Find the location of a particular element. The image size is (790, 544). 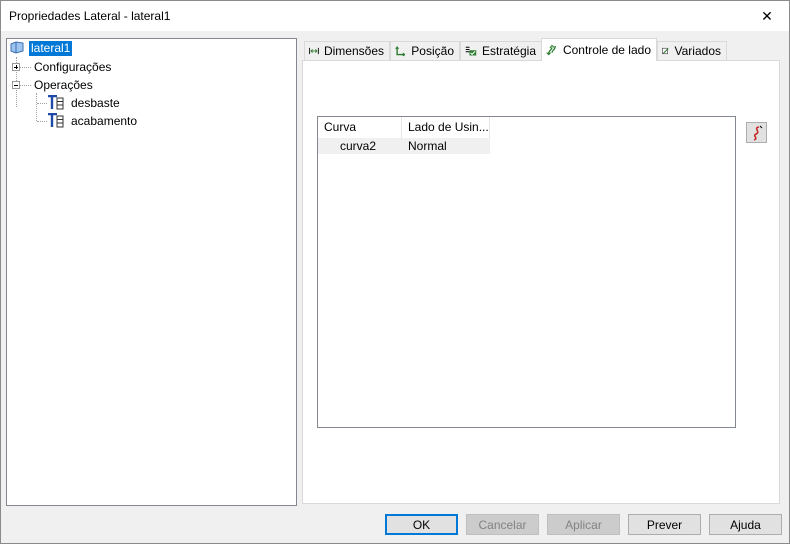

tree-item-label: lateral1 is located at coordinates (51, 48).